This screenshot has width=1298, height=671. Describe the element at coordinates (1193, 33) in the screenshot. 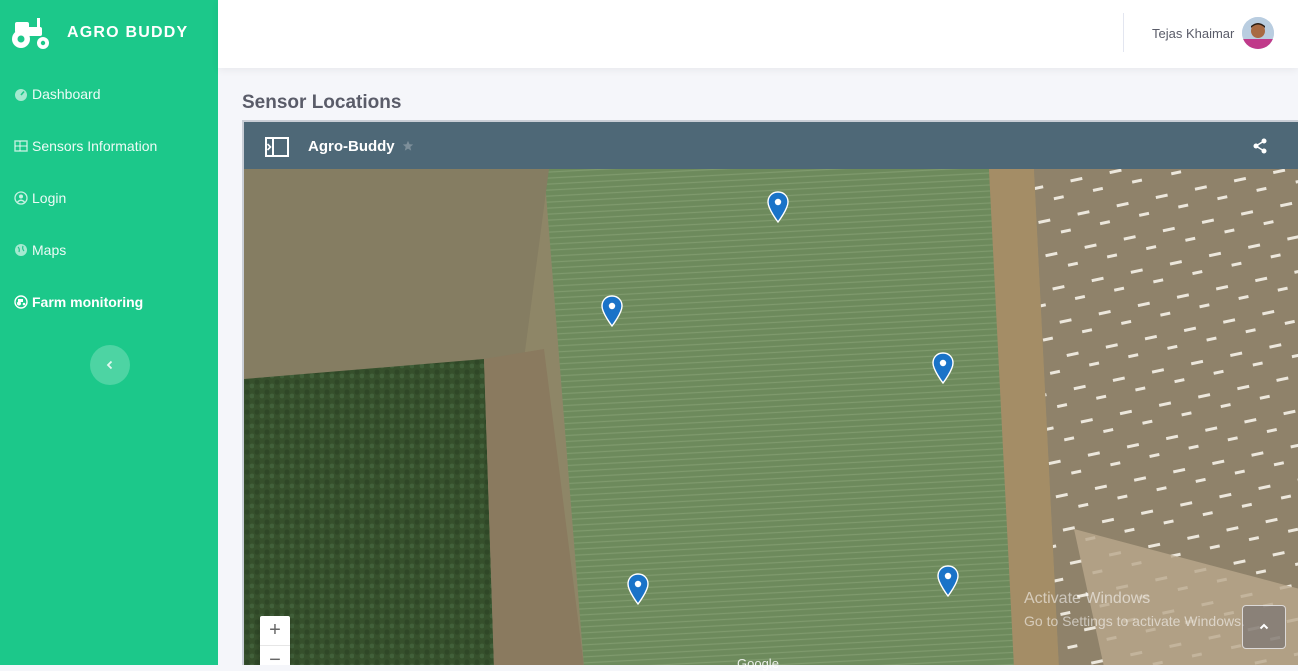

I see `user-name: Tejas Khaimar` at that location.